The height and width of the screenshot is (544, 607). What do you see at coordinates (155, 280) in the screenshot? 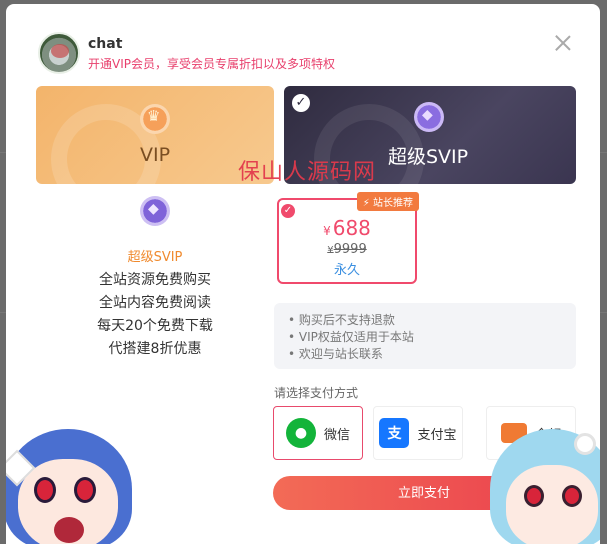
I see `perk-item: 全站资源免费购买` at bounding box center [155, 280].